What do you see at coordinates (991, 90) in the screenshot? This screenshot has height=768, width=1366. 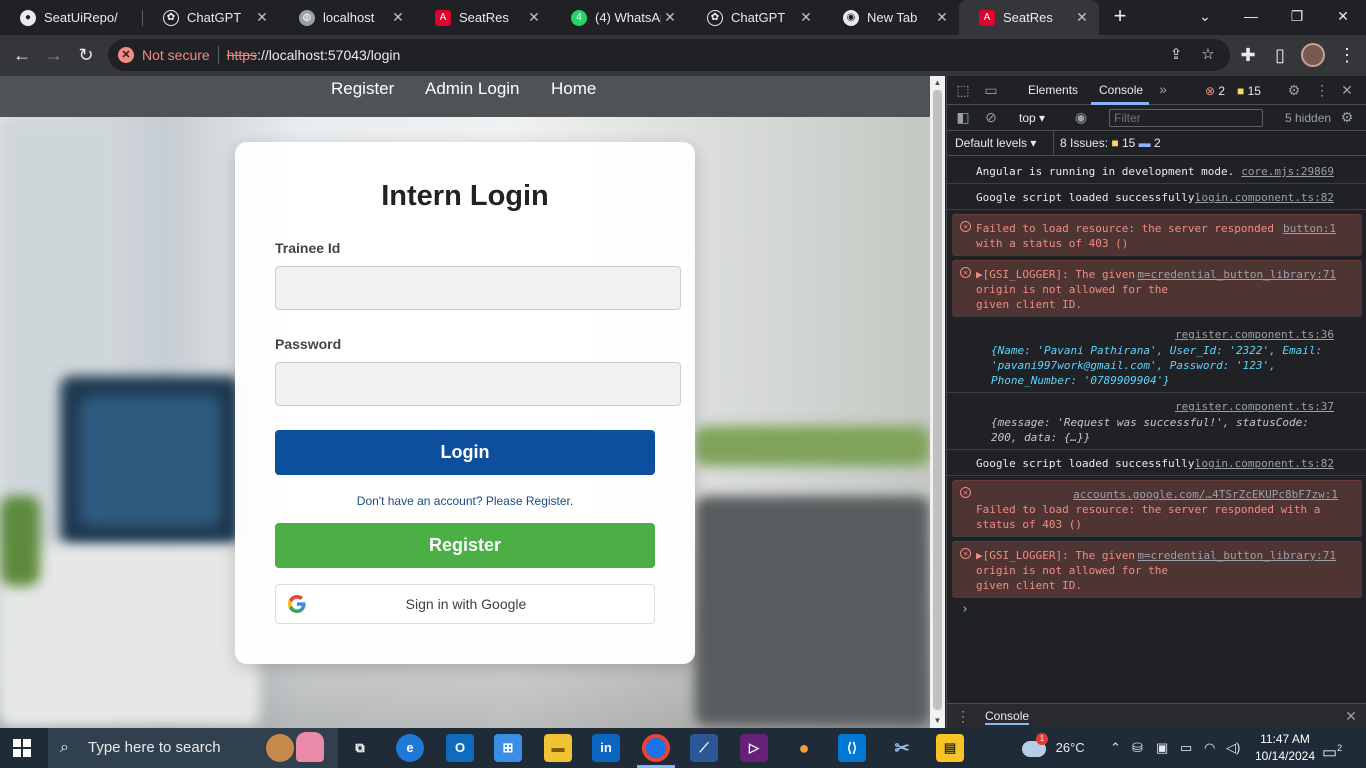 I see `device-toolbar-icon: ▭` at bounding box center [991, 90].